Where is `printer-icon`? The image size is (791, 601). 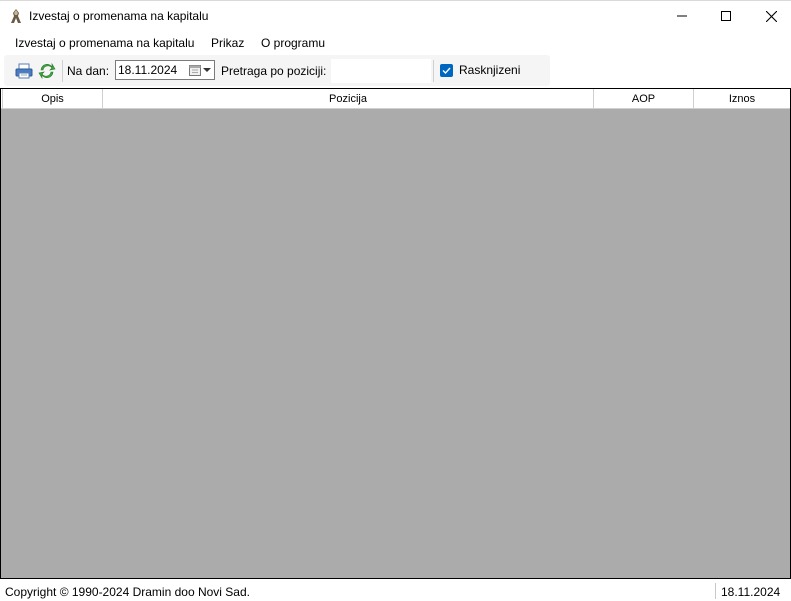 printer-icon is located at coordinates (24, 71).